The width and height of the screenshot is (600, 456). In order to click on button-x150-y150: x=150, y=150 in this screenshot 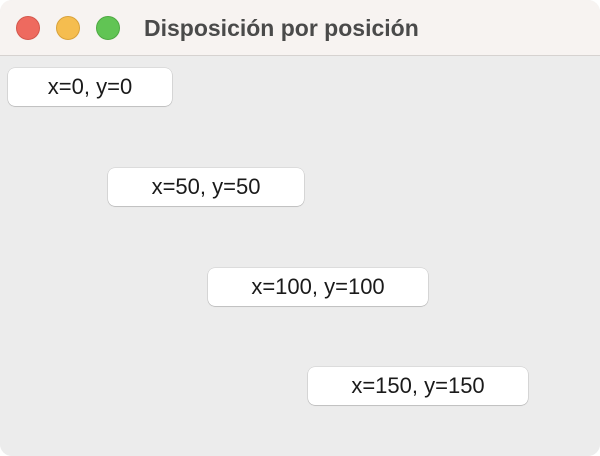, I will do `click(418, 386)`.